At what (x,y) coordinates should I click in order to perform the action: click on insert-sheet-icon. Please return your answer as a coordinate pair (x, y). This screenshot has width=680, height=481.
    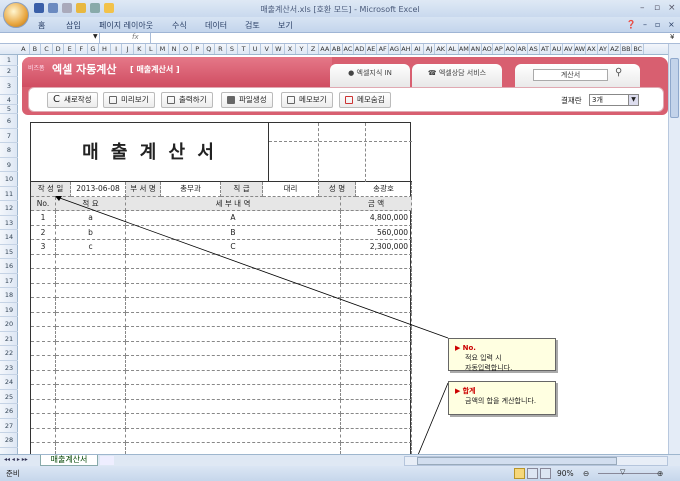
    Looking at the image, I should click on (107, 460).